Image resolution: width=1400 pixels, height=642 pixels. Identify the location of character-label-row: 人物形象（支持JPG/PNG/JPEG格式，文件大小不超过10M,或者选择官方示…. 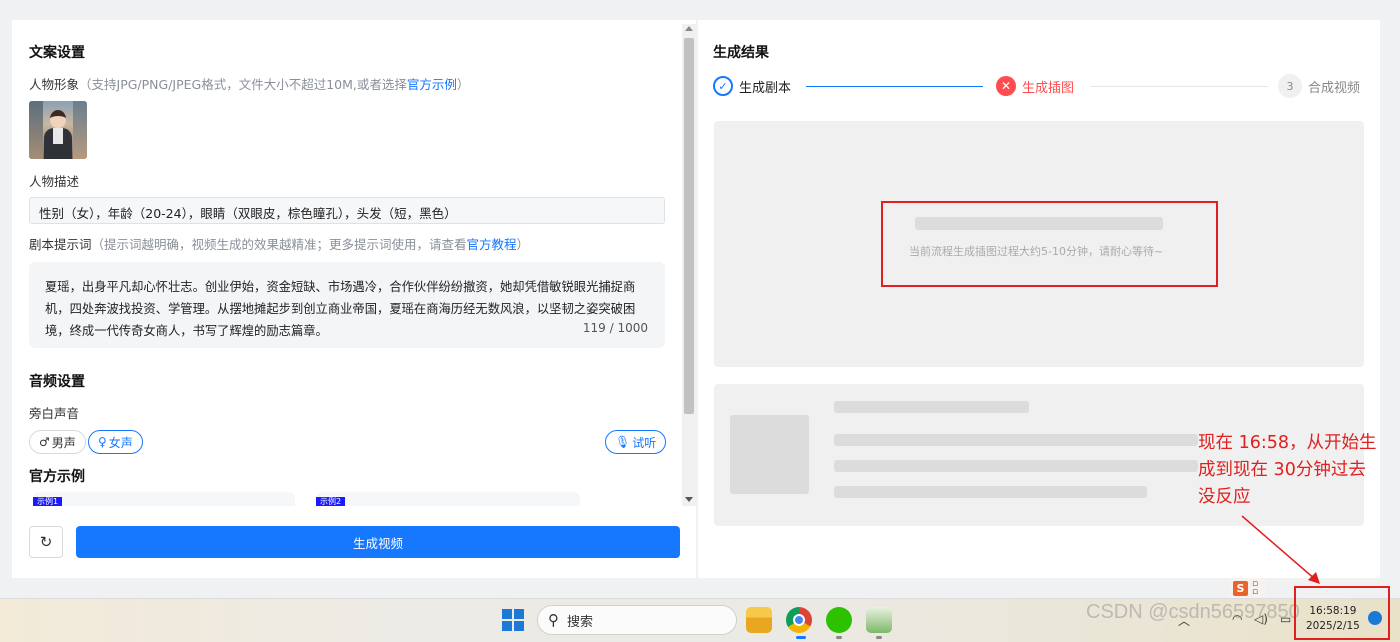
(249, 83).